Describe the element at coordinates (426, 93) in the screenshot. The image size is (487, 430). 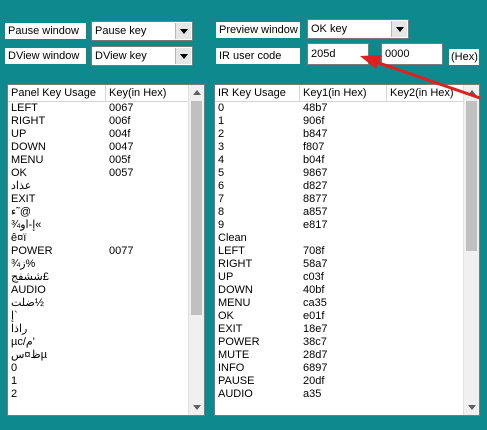
I see `column-header-key2-in-hex: Key2(in Hex)` at that location.